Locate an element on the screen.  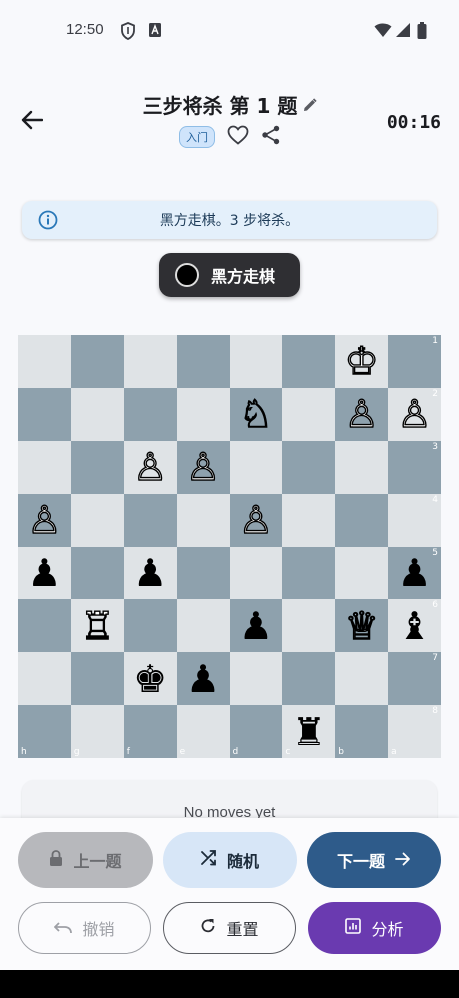
next-puzzle-button: 下一题 is located at coordinates (374, 860).